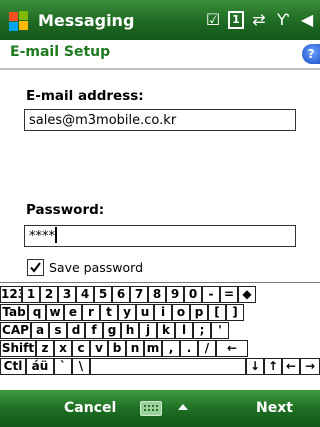  Describe the element at coordinates (157, 294) in the screenshot. I see `key: 8` at that location.